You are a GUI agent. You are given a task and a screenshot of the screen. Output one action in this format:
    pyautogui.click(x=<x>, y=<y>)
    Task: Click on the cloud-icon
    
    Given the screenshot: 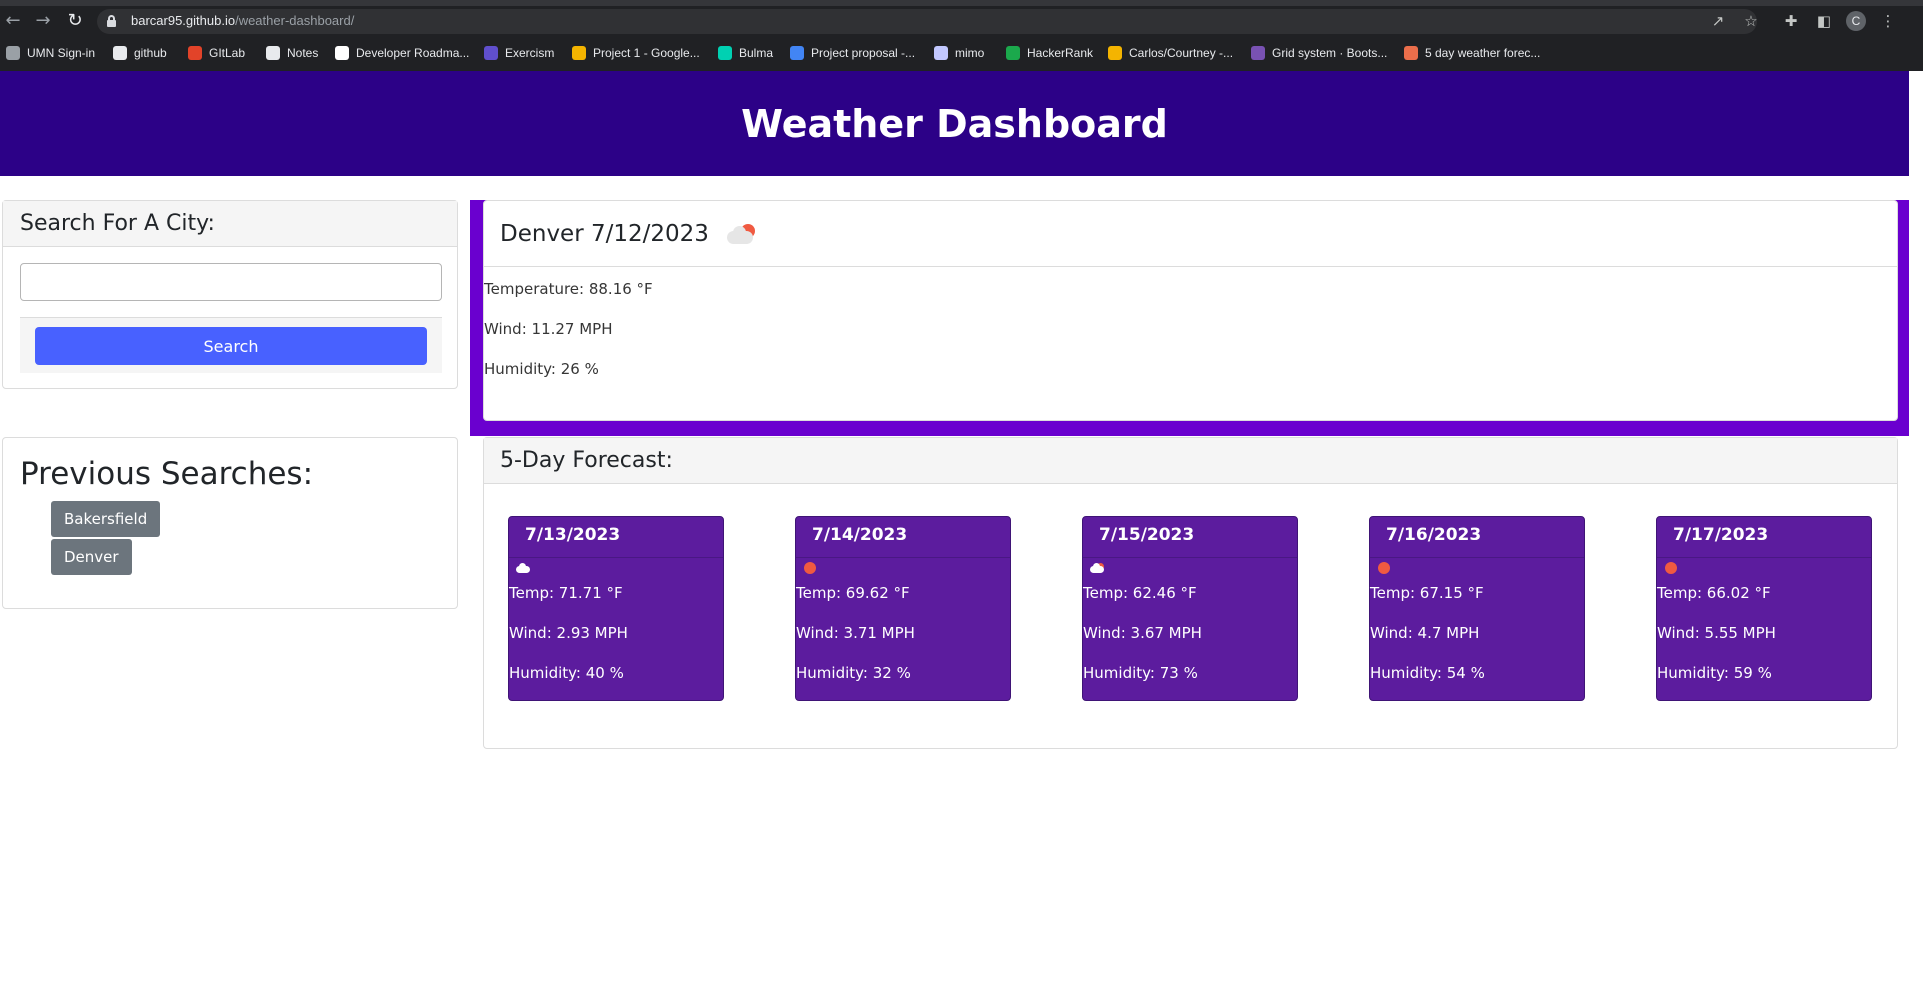 What is the action you would take?
    pyautogui.click(x=523, y=568)
    